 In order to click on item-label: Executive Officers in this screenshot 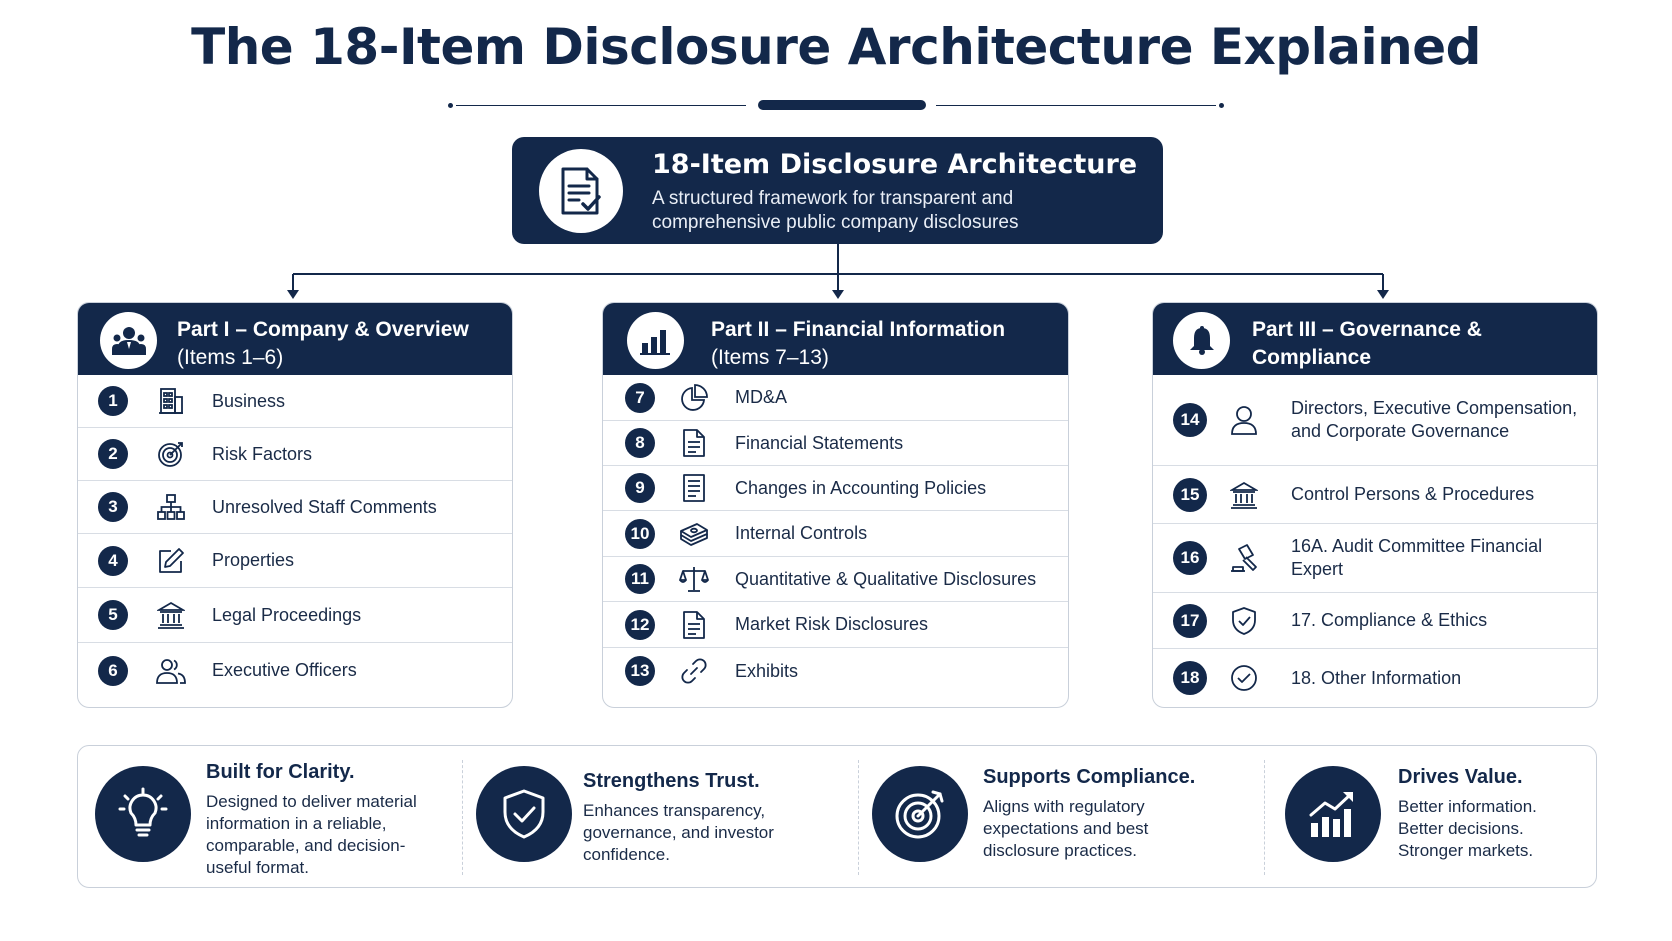, I will do `click(284, 670)`.